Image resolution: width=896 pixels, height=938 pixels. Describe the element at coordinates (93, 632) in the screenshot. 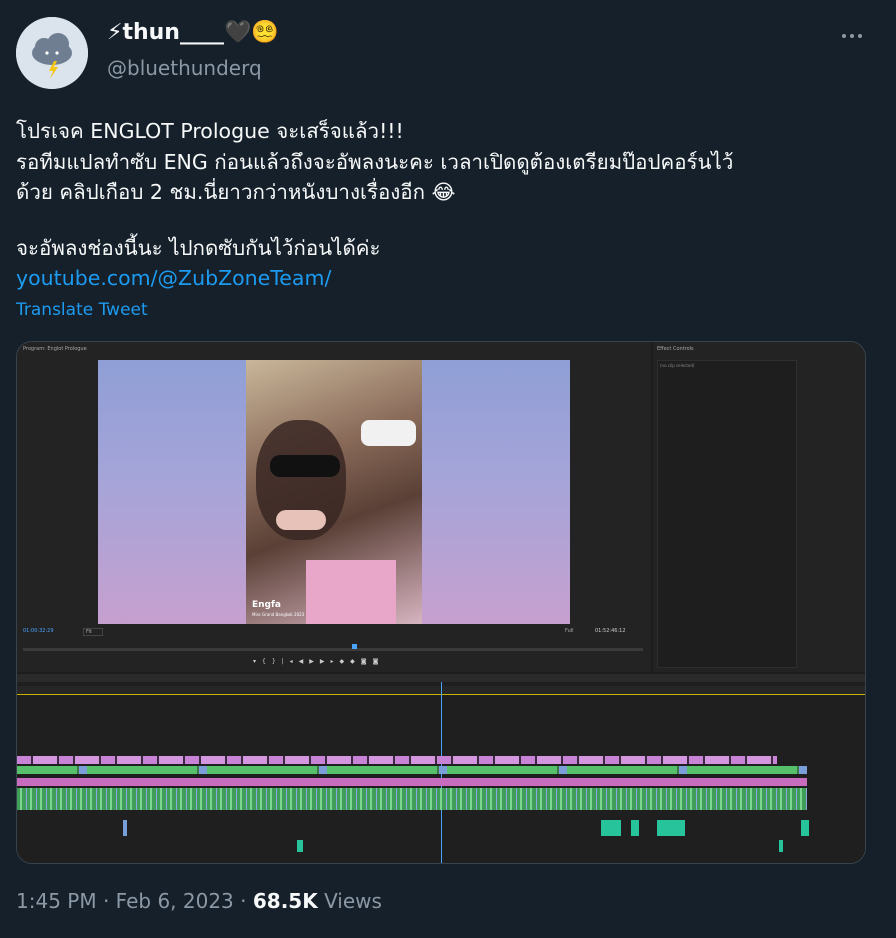

I see `fit-dropdown: Fit` at that location.